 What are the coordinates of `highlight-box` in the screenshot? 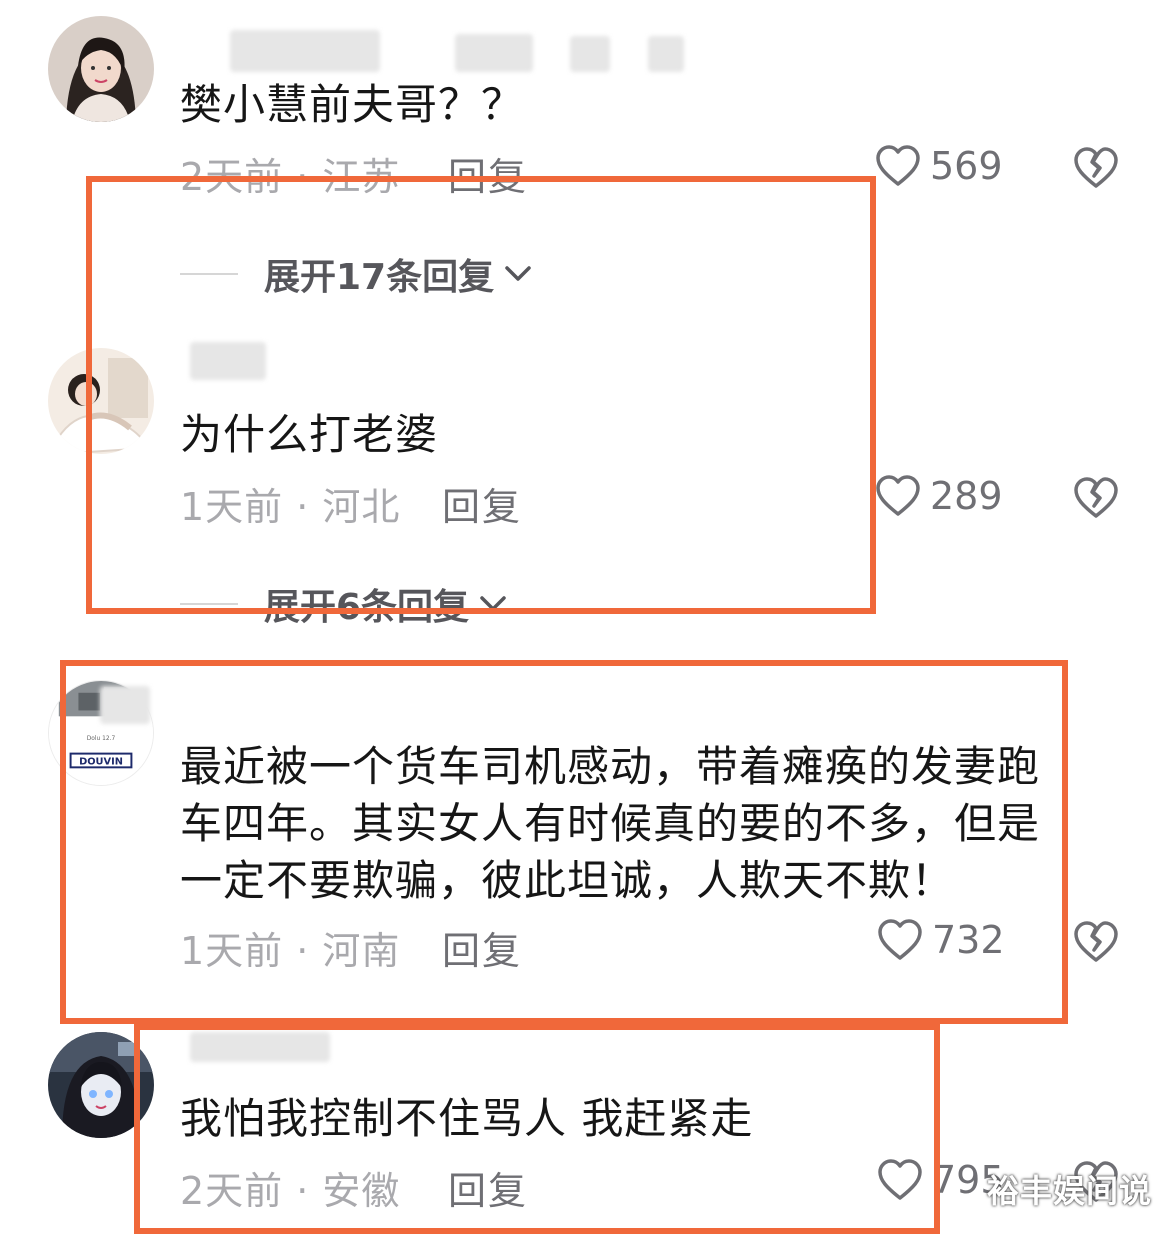 It's located at (537, 1129).